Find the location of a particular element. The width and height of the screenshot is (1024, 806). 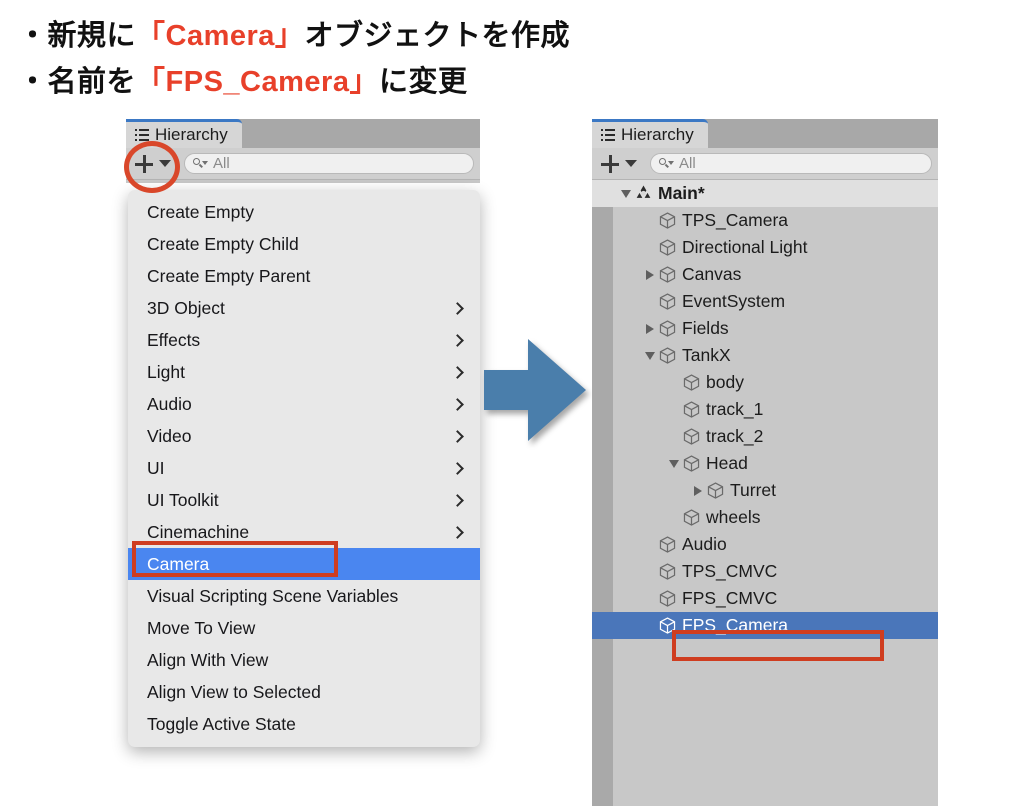

tree-row-track-1: track_1 is located at coordinates (765, 409).